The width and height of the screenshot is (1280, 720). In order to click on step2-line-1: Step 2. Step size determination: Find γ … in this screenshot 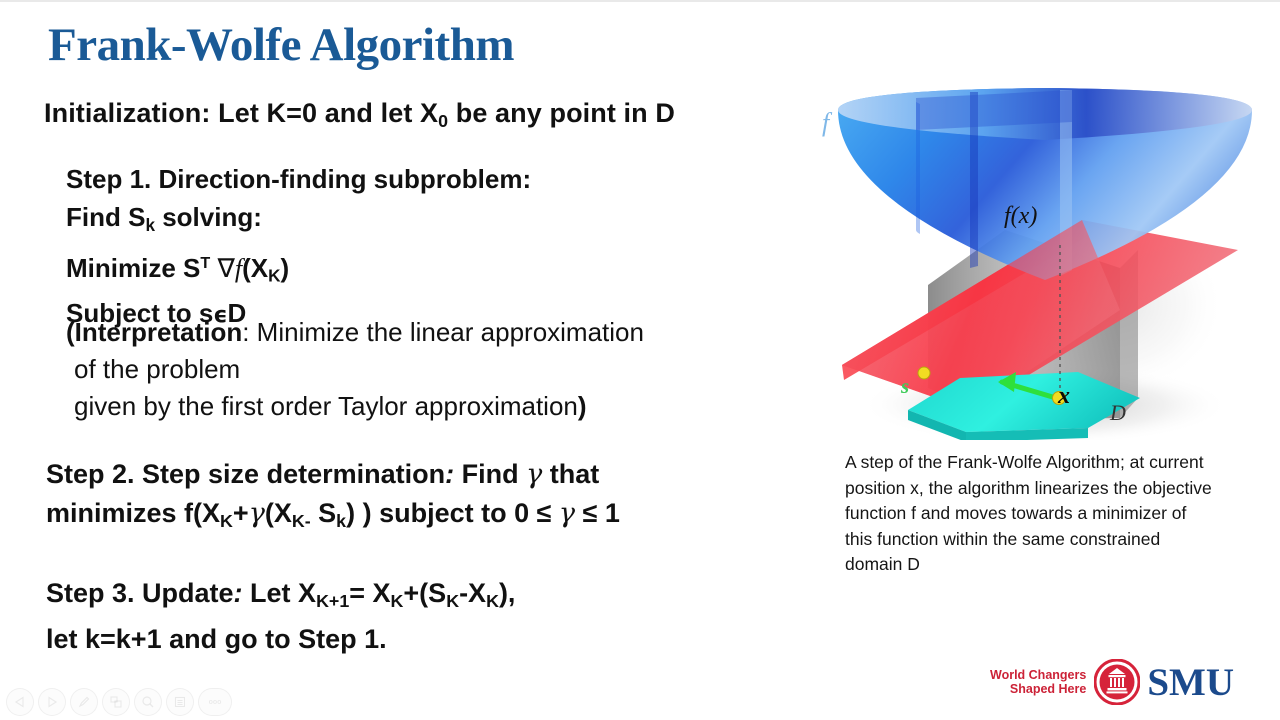, I will do `click(333, 474)`.